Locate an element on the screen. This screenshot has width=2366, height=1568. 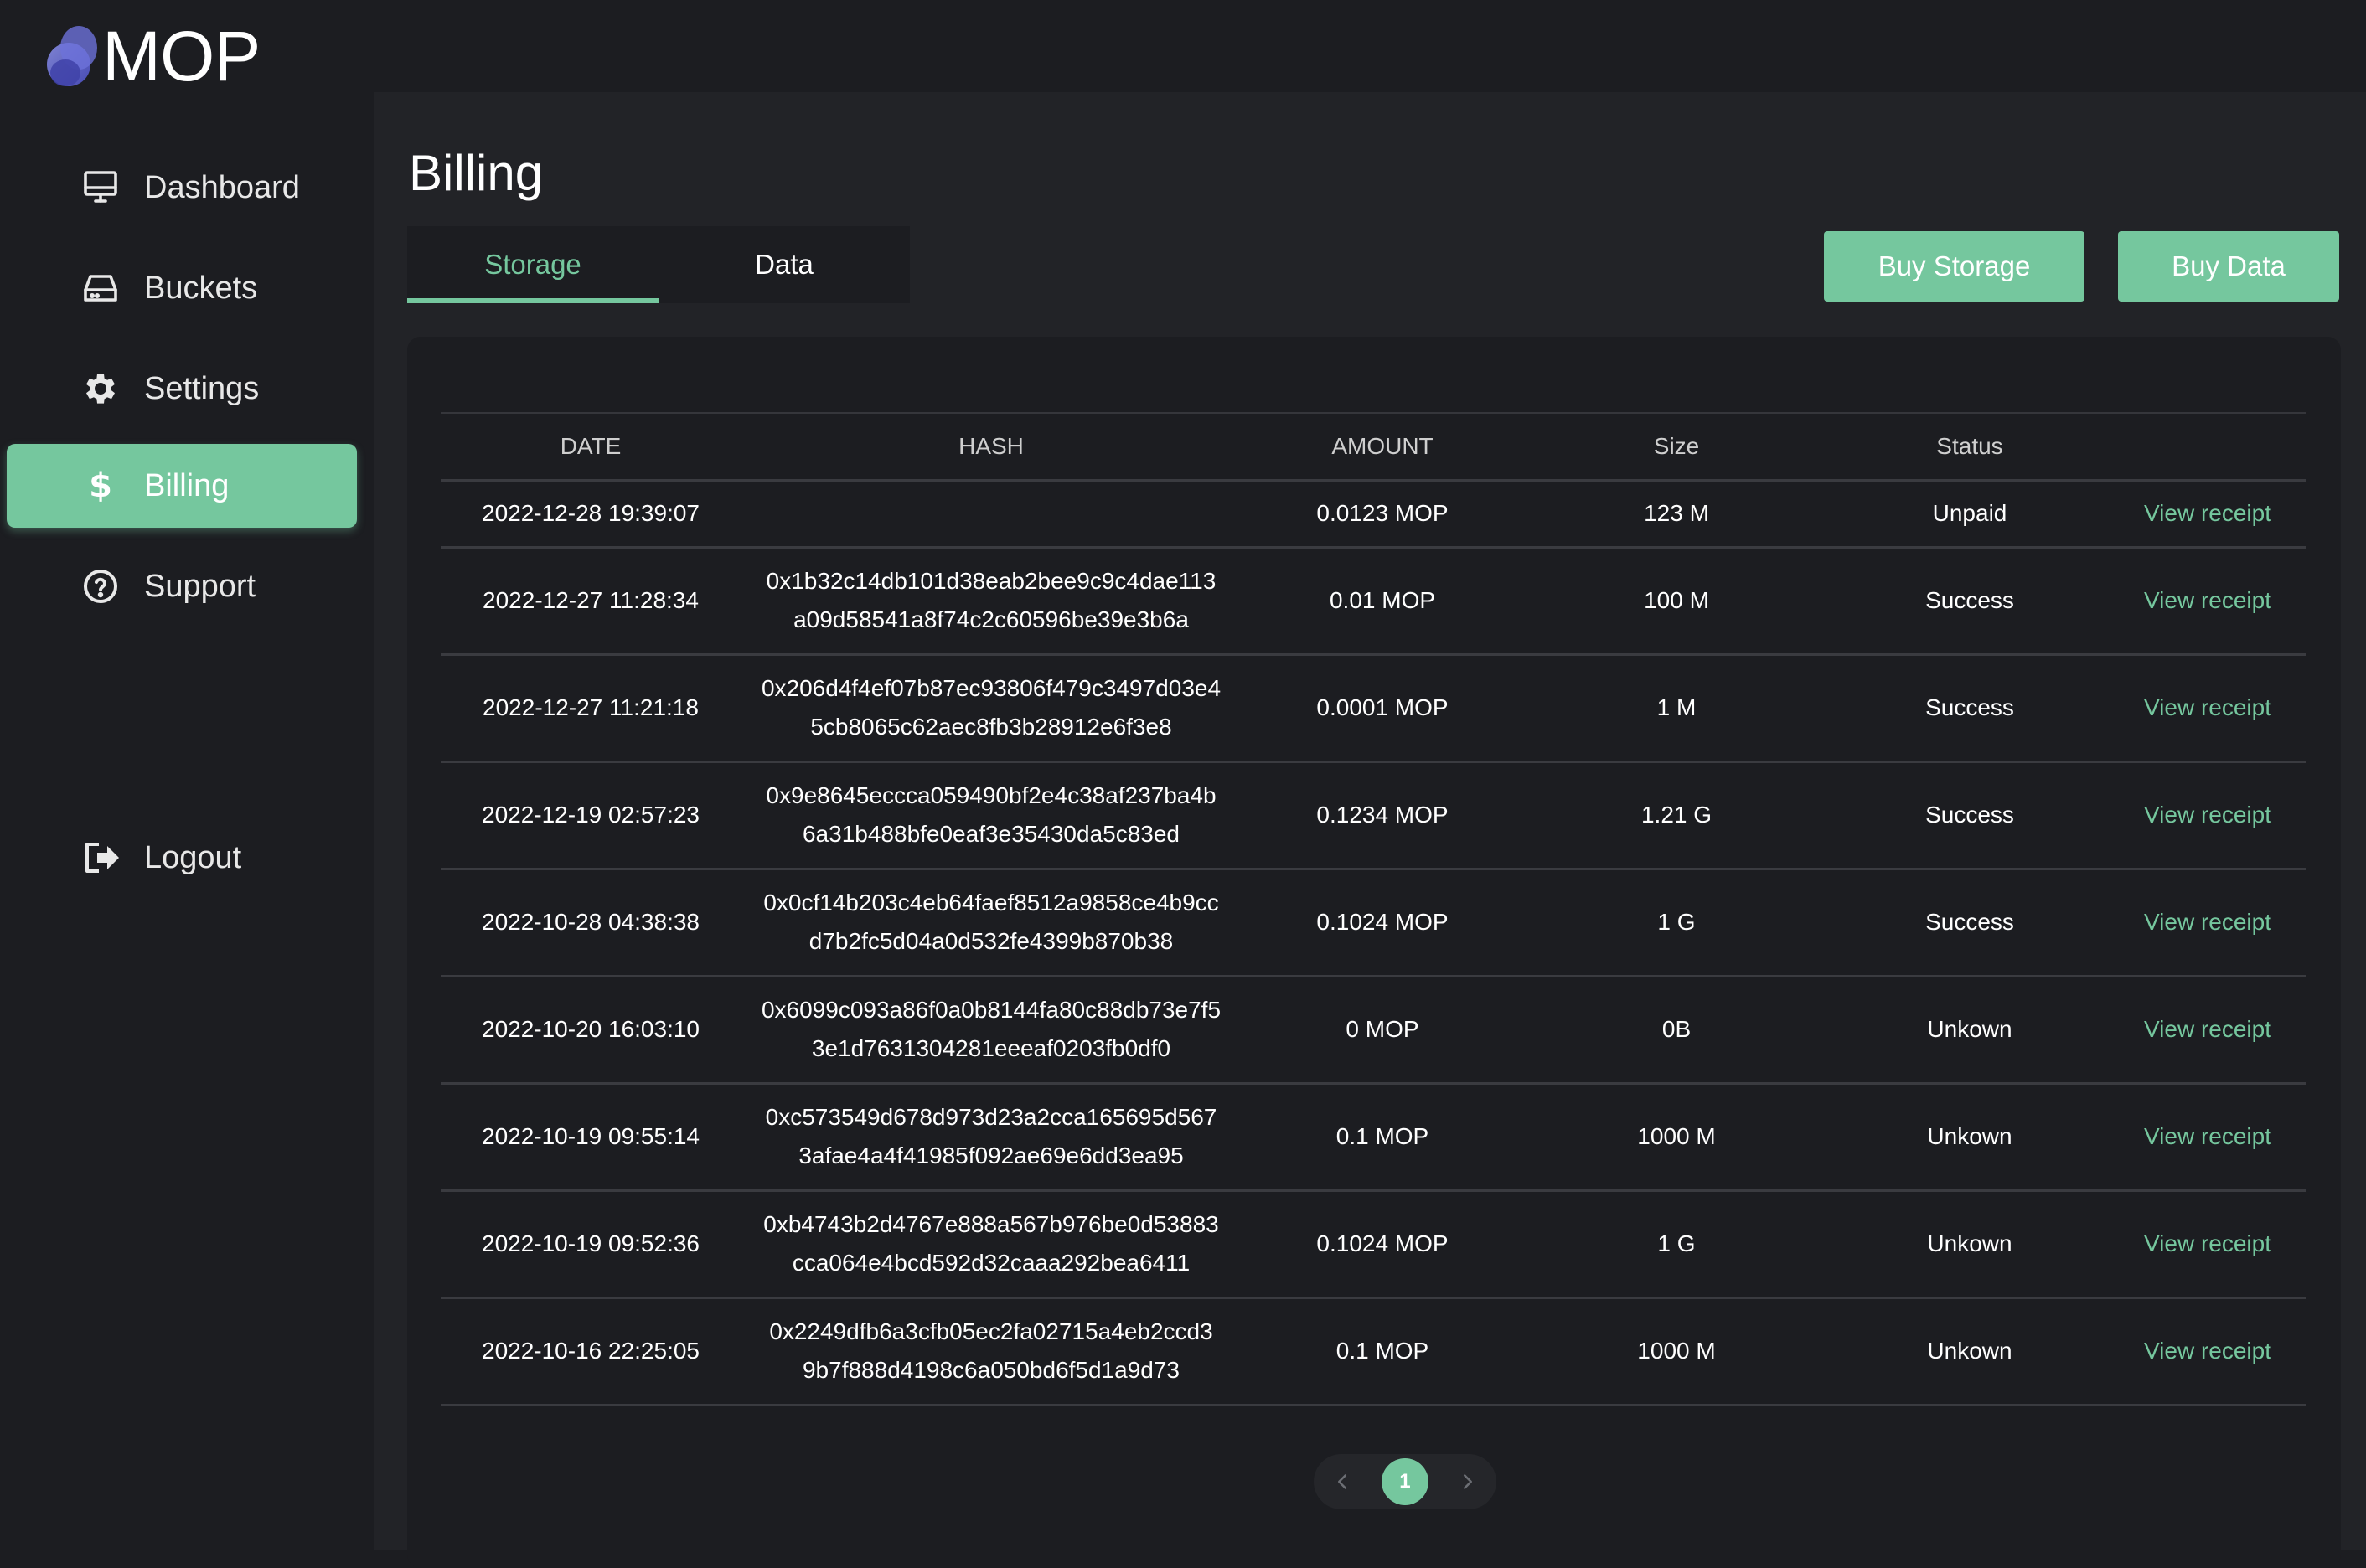
tab-data: Data is located at coordinates (784, 265).